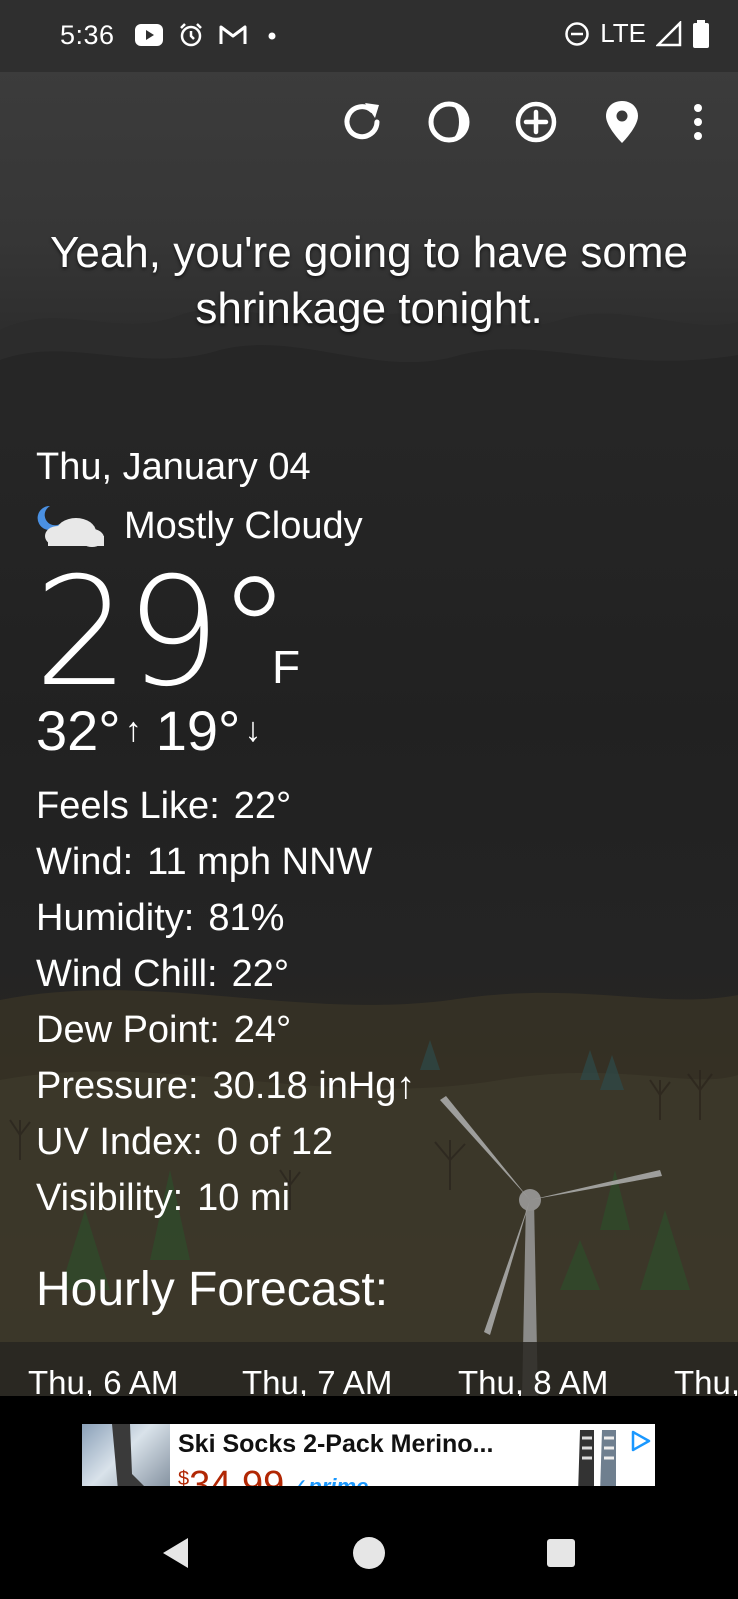 This screenshot has width=738, height=1599. I want to click on down-arrow-icon: ↓, so click(253, 730).